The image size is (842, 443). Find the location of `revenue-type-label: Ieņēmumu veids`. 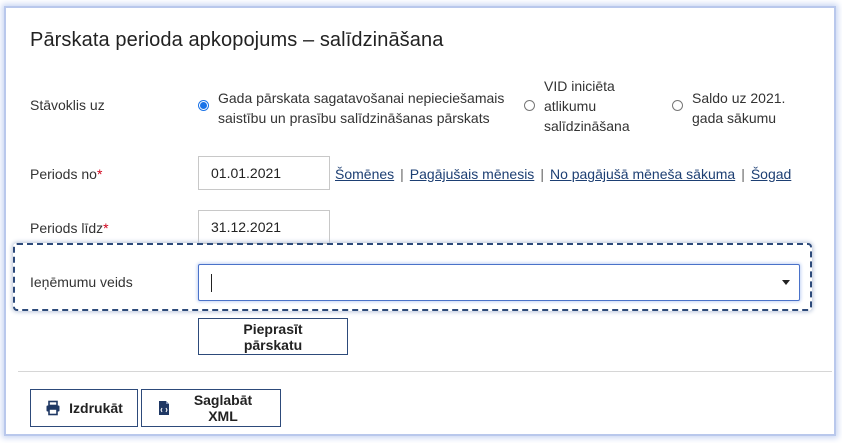

revenue-type-label: Ieņēmumu veids is located at coordinates (81, 282).